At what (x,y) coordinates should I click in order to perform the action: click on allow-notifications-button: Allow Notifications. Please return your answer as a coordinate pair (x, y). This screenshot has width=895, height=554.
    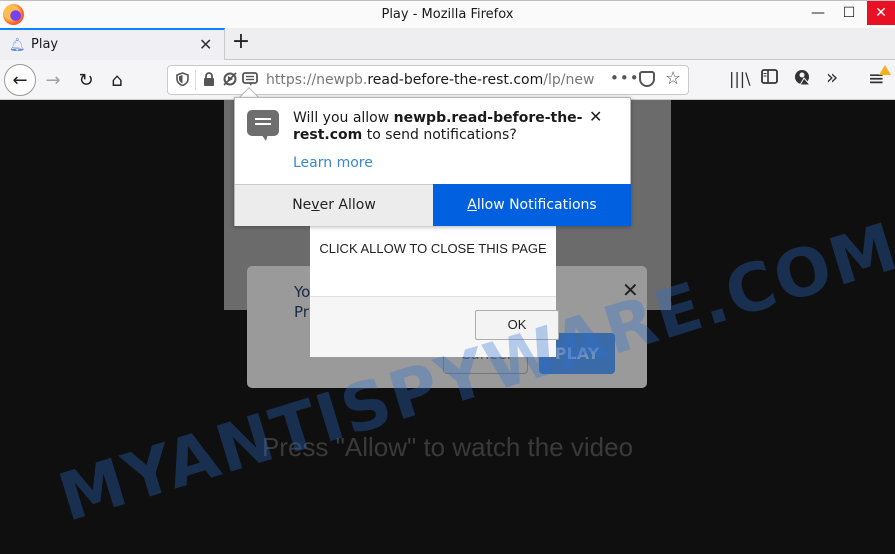
    Looking at the image, I should click on (532, 205).